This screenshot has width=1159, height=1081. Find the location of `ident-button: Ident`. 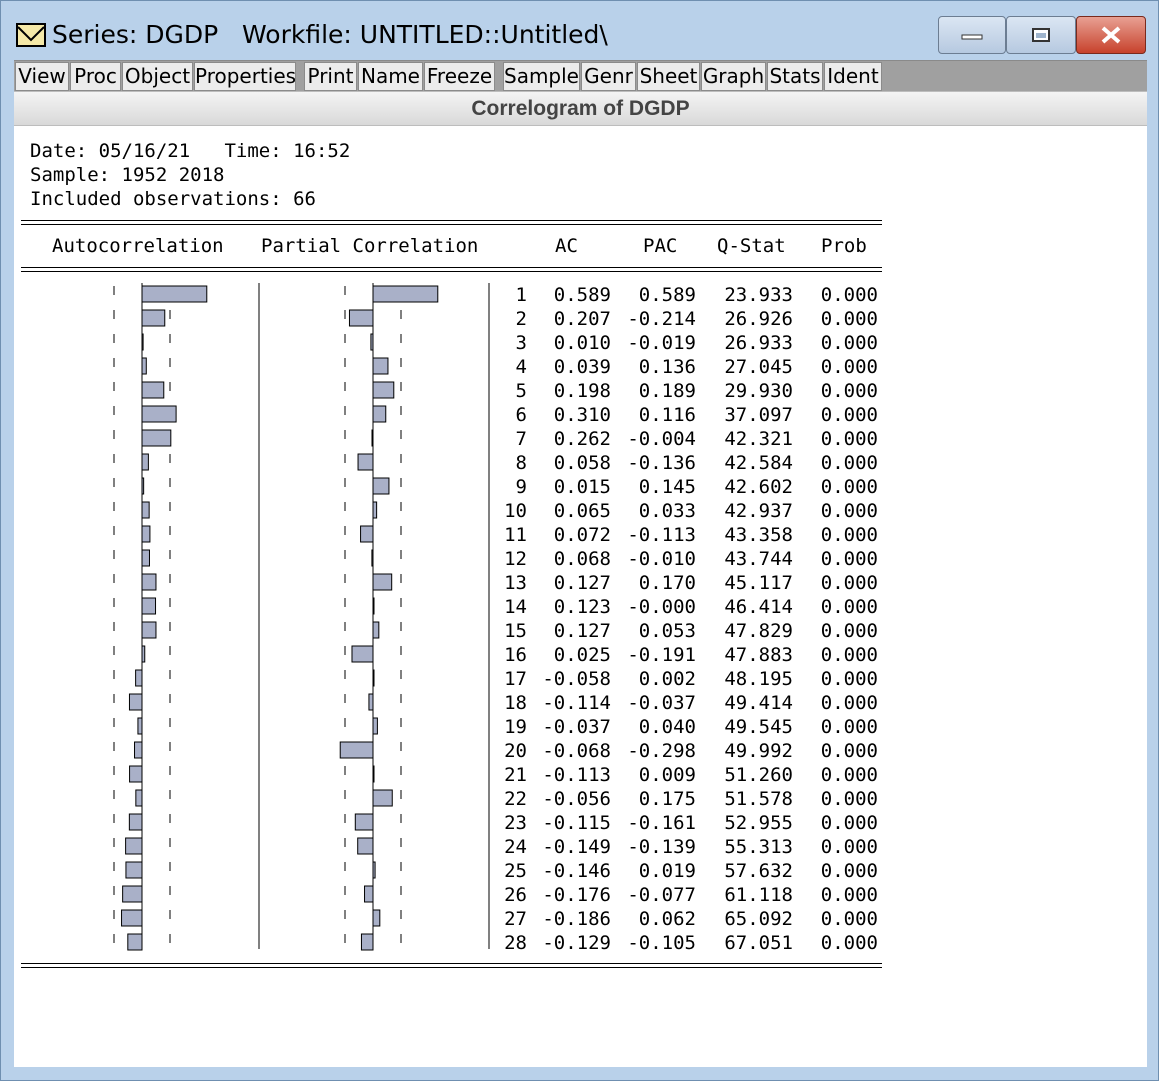

ident-button: Ident is located at coordinates (853, 76).